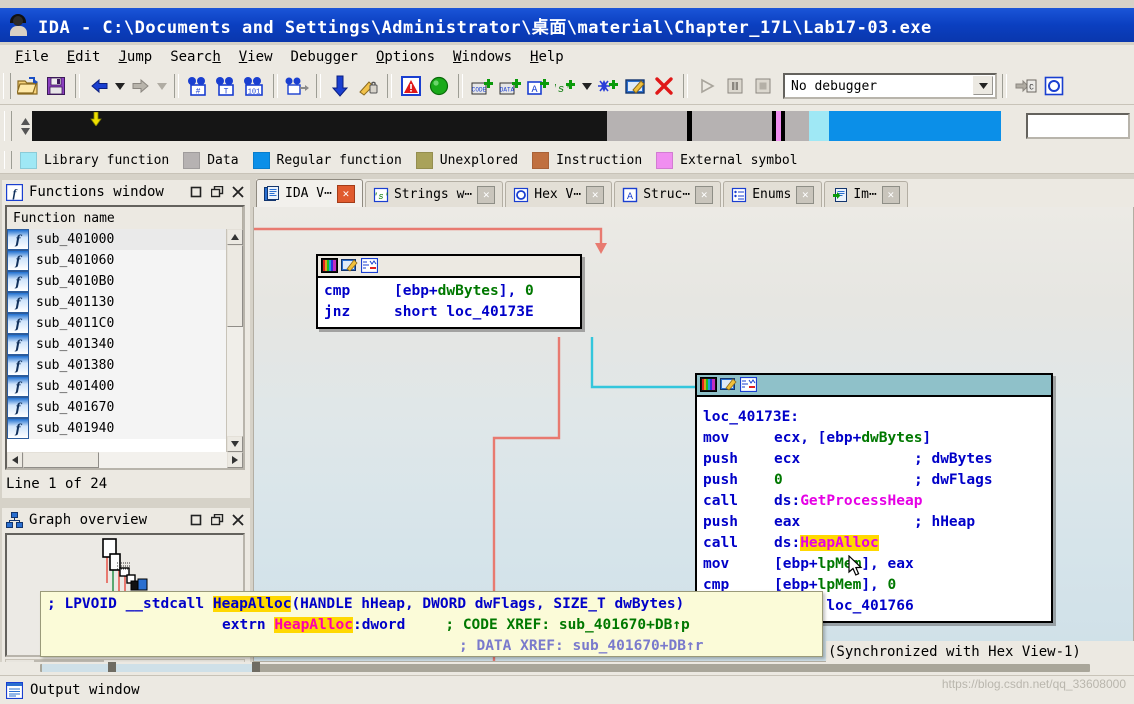 The image size is (1134, 704). Describe the element at coordinates (162, 86) in the screenshot. I see `forward-dropdown-icon` at that location.